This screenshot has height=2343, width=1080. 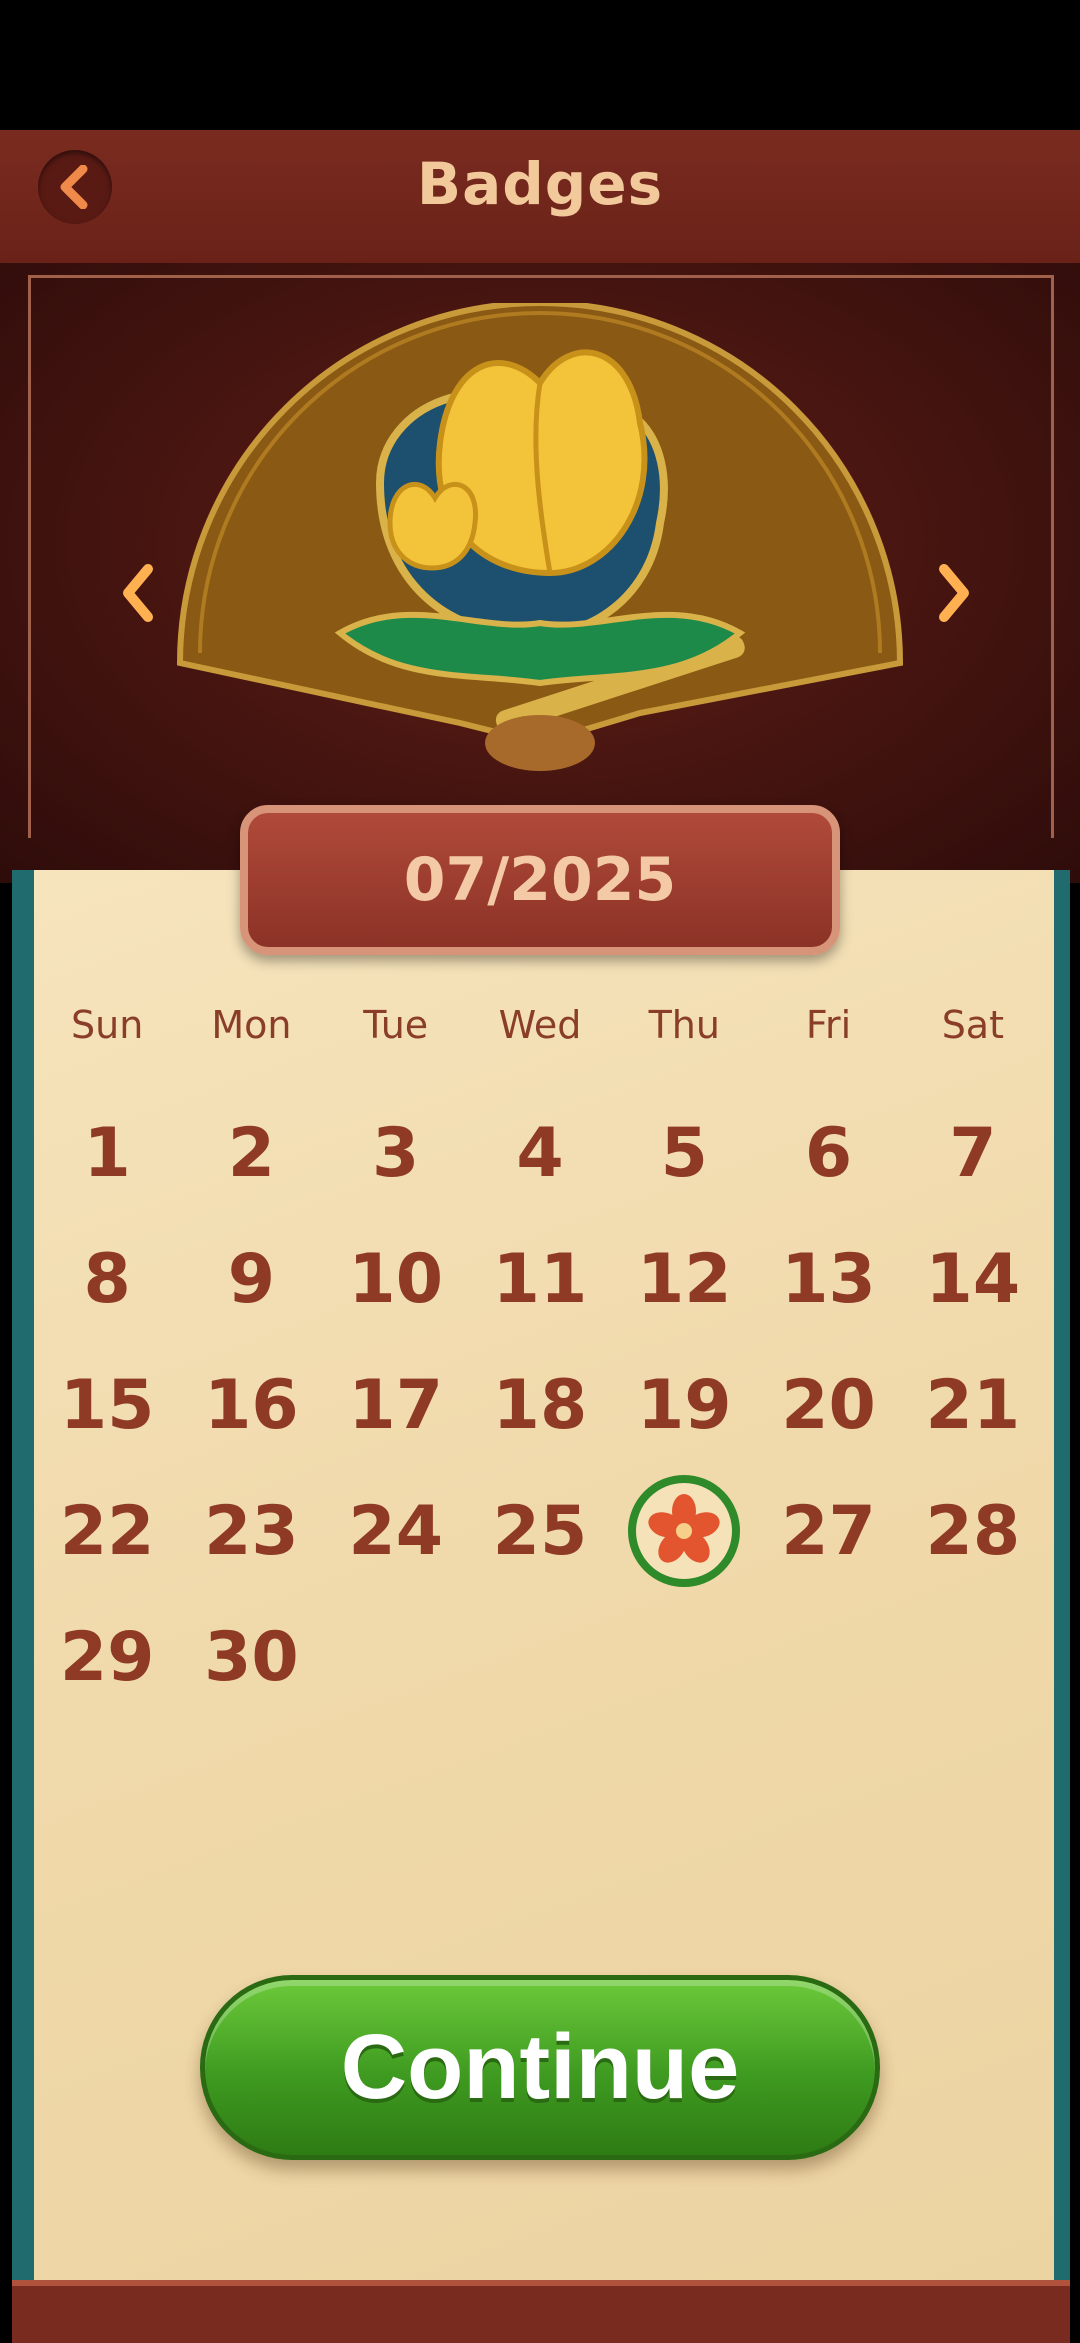 What do you see at coordinates (251, 1531) in the screenshot?
I see `calendar-day: 23` at bounding box center [251, 1531].